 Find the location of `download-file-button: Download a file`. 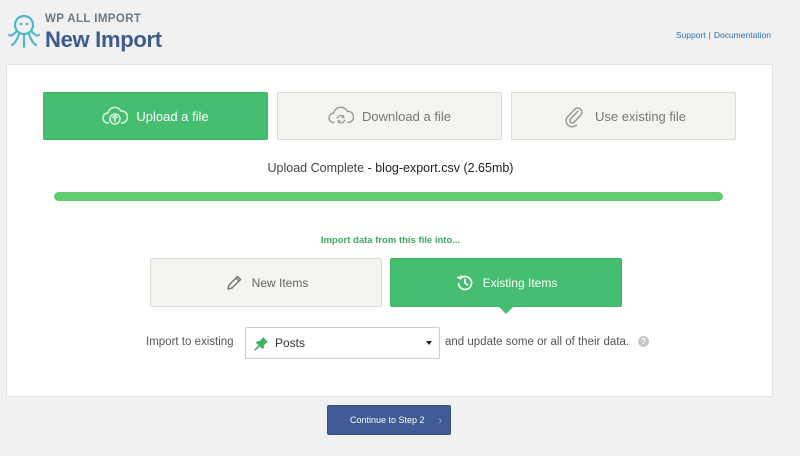

download-file-button: Download a file is located at coordinates (389, 116).